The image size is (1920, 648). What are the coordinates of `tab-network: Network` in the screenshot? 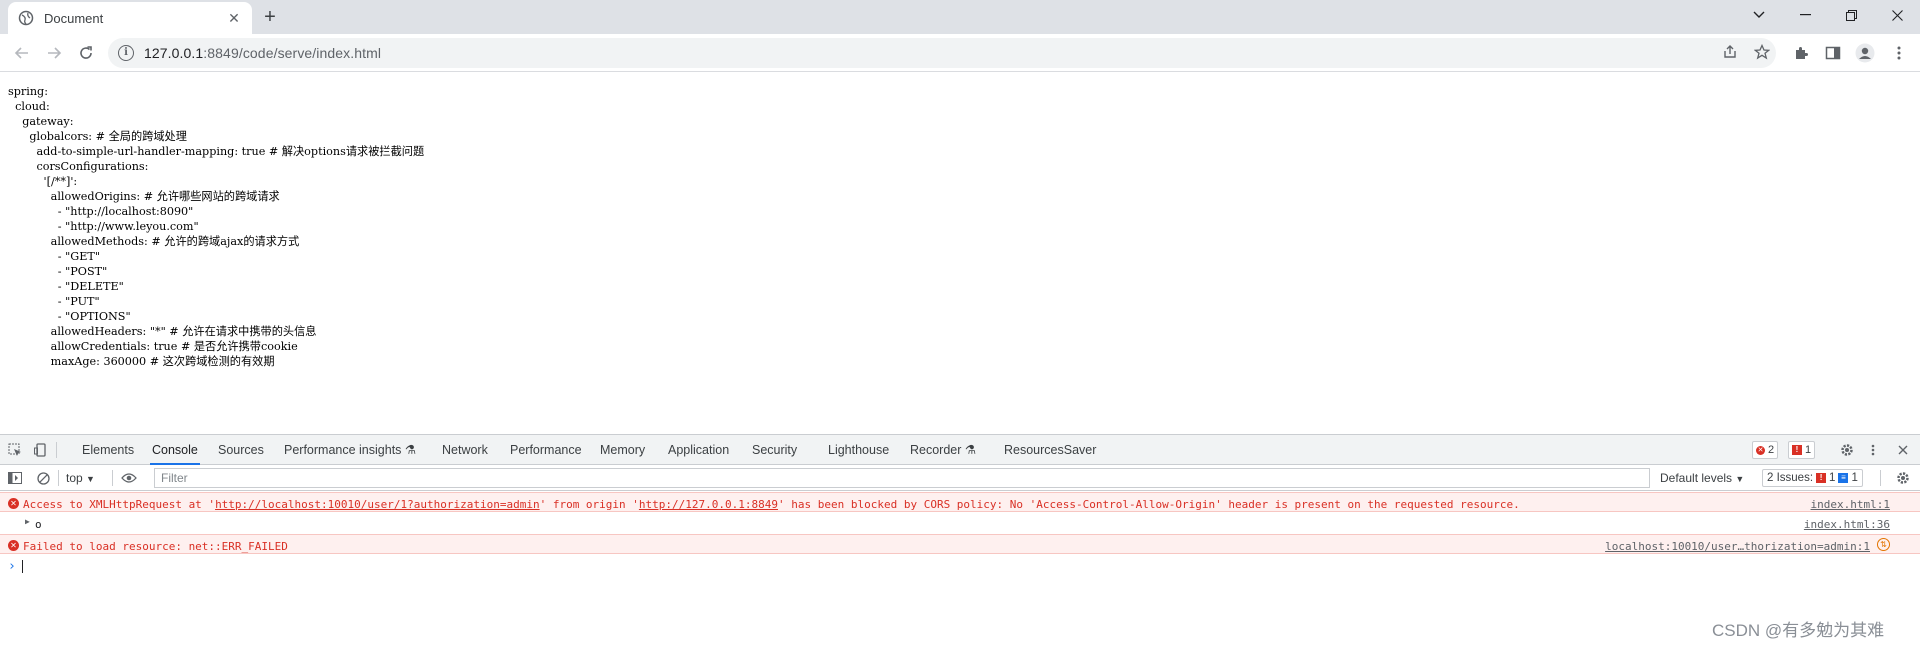 It's located at (465, 450).